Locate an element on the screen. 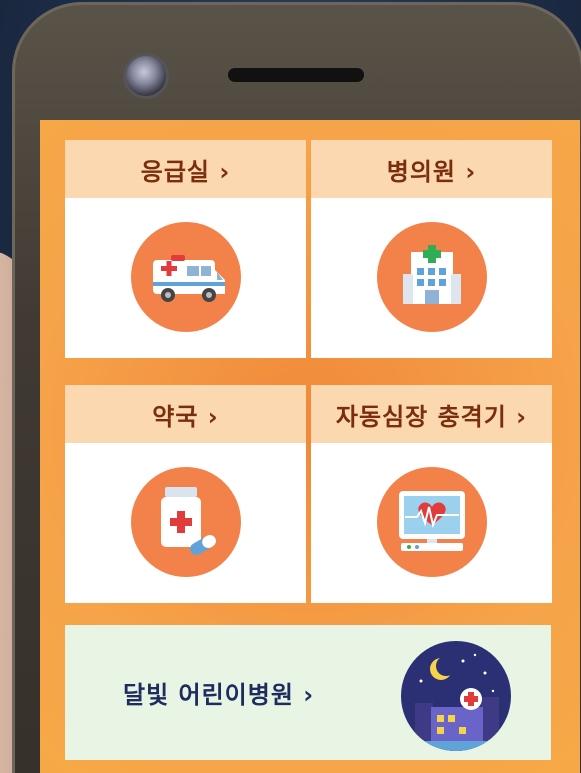 The width and height of the screenshot is (581, 773). night-hospital-icon is located at coordinates (456, 696).